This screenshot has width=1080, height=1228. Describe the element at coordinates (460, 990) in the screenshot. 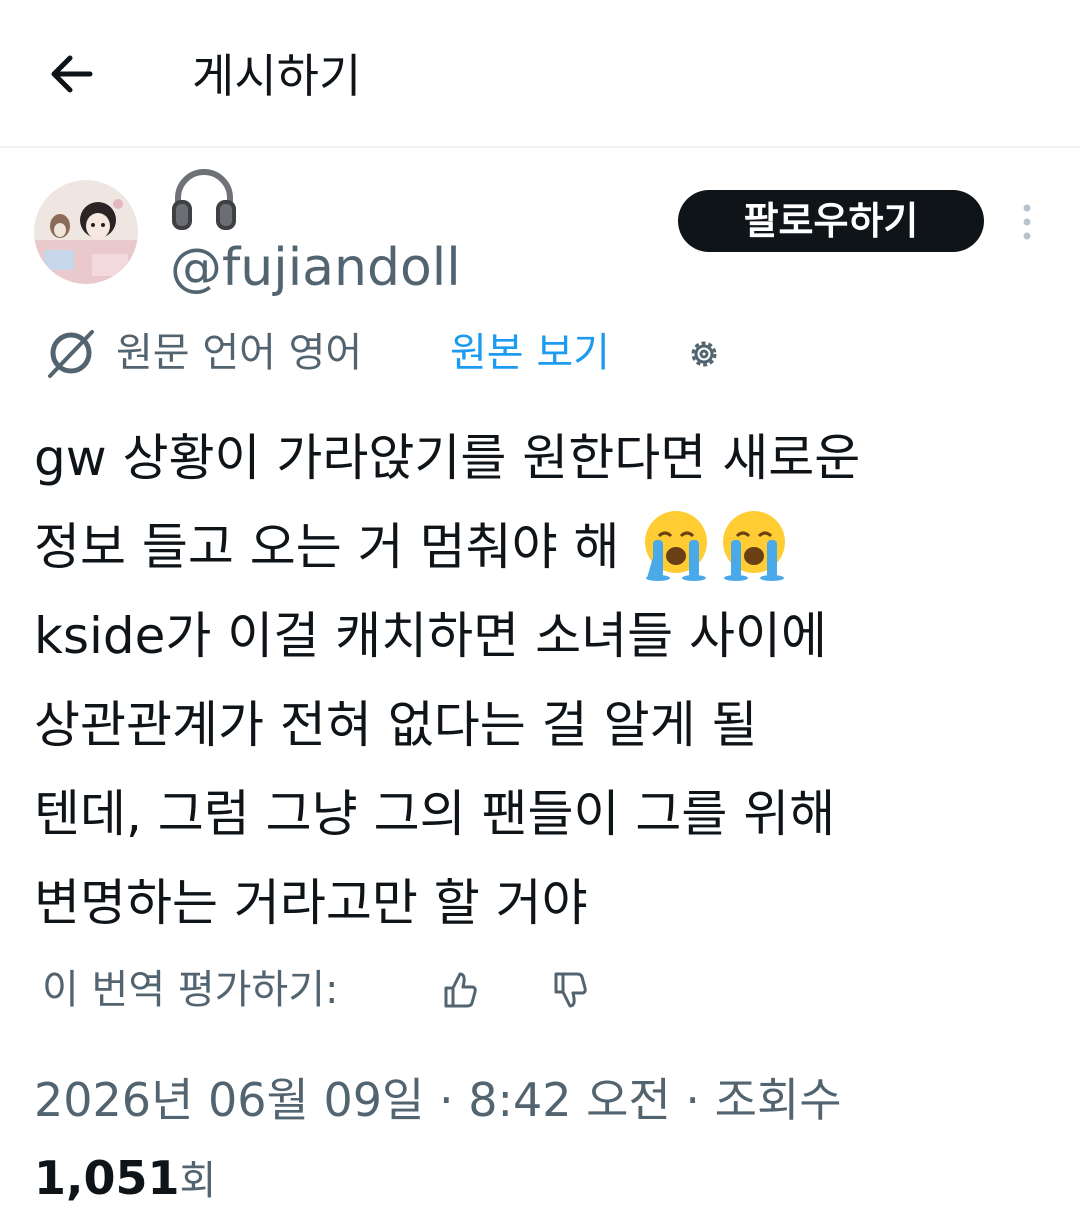

I see `thumbs-up-icon` at that location.